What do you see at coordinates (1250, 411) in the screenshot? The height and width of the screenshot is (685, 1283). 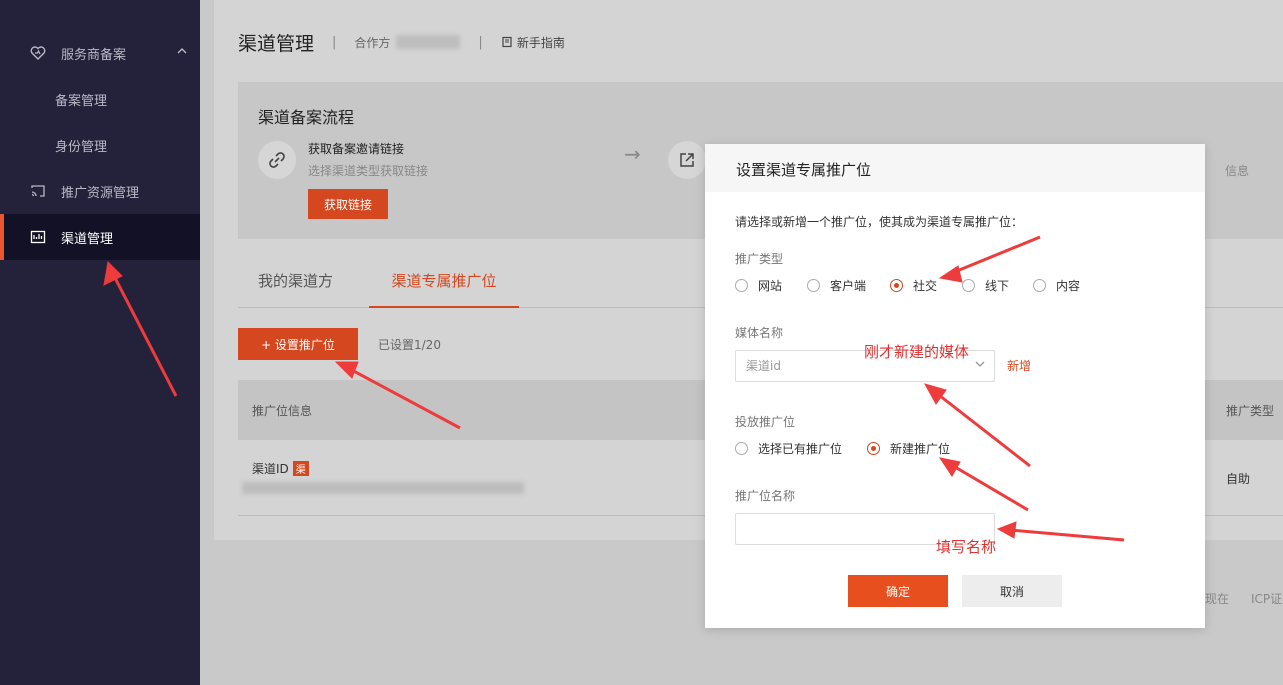 I see `column-header-type: 推广类型` at bounding box center [1250, 411].